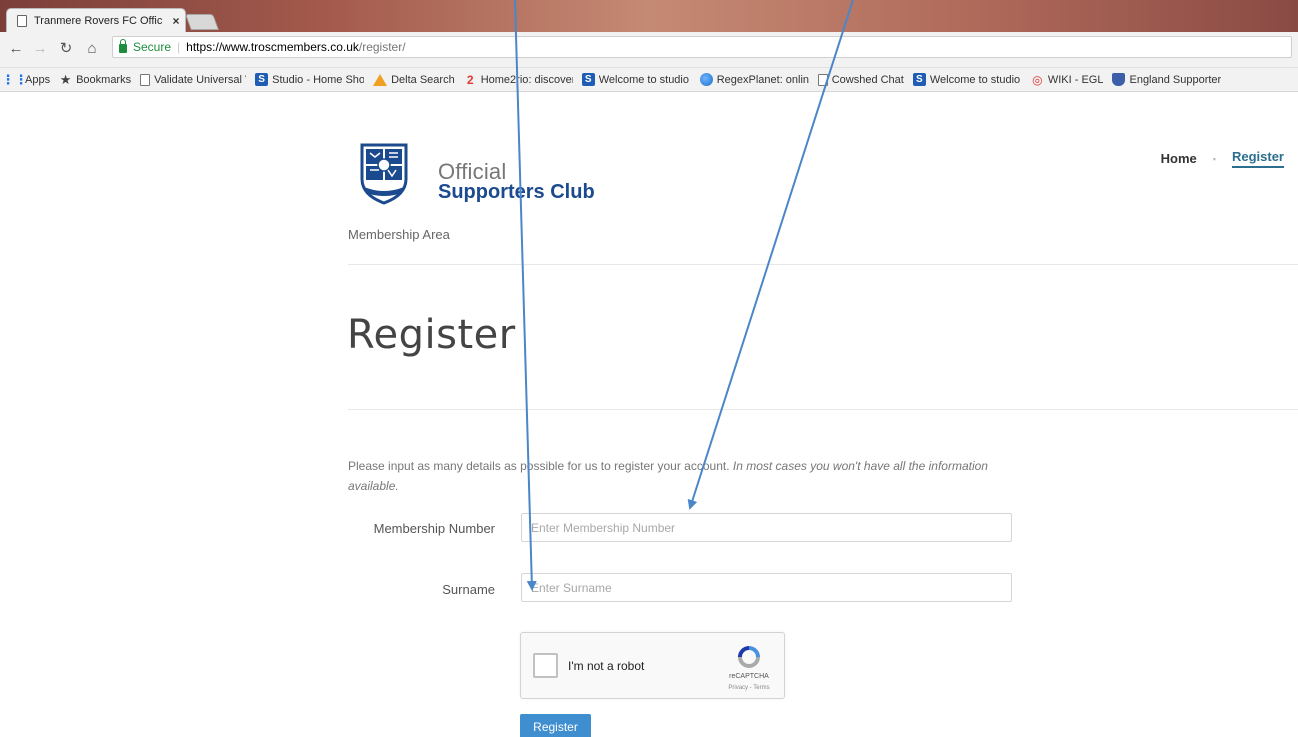  Describe the element at coordinates (202, 22) in the screenshot. I see `new-tab-button` at that location.